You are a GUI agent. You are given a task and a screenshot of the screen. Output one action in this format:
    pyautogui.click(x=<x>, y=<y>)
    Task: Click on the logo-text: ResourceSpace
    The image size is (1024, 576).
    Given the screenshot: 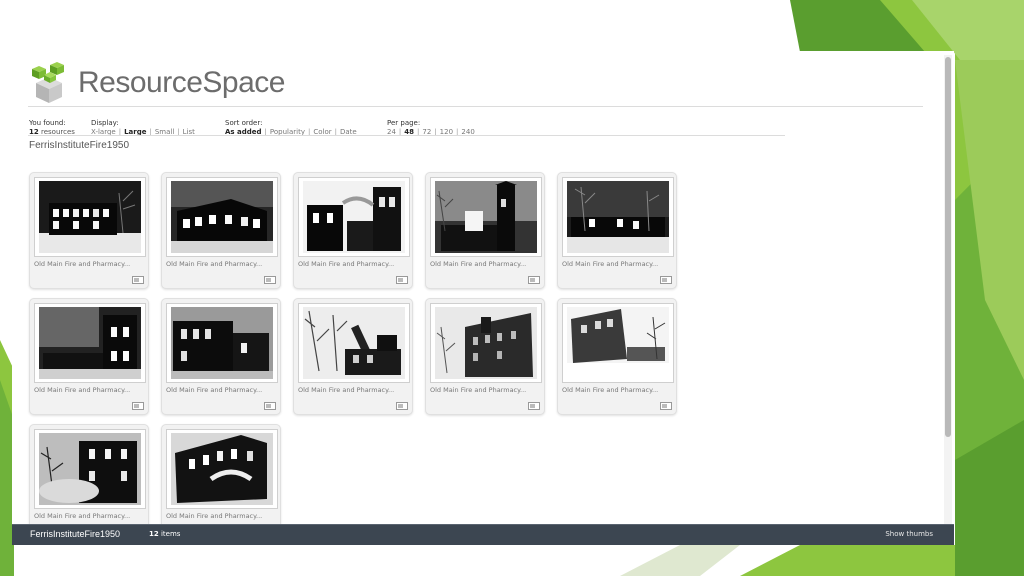 What is the action you would take?
    pyautogui.click(x=181, y=82)
    